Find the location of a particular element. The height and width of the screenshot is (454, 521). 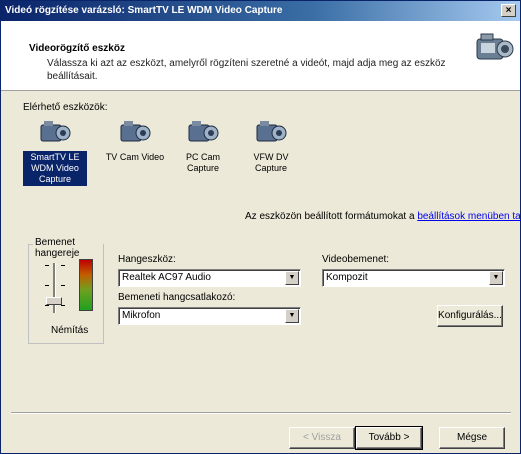

audio-input-select: Mikrofon ▼ is located at coordinates (209, 316).